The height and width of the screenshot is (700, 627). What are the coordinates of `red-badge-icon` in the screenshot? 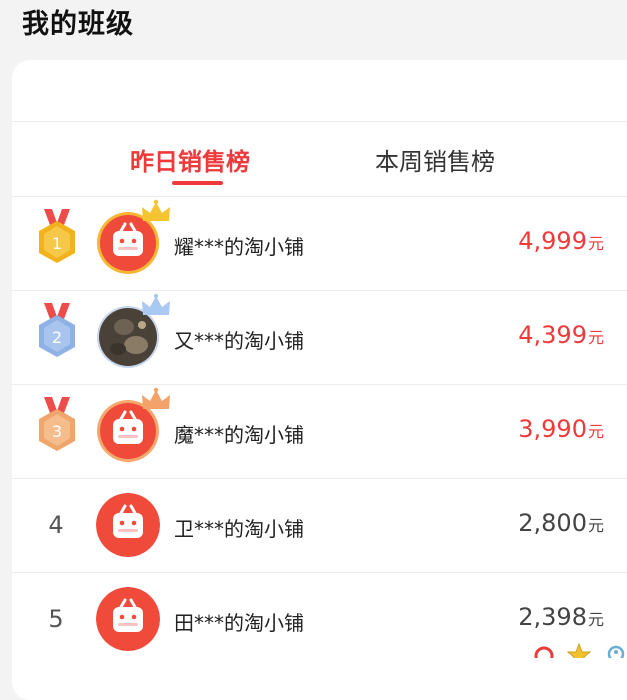 It's located at (544, 652).